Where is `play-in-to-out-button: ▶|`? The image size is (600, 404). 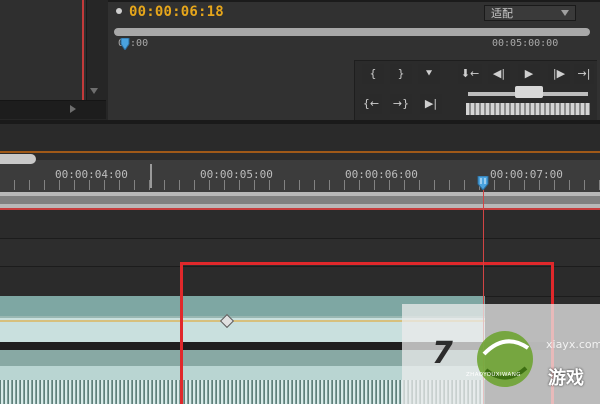 play-in-to-out-button: ▶| is located at coordinates (431, 104).